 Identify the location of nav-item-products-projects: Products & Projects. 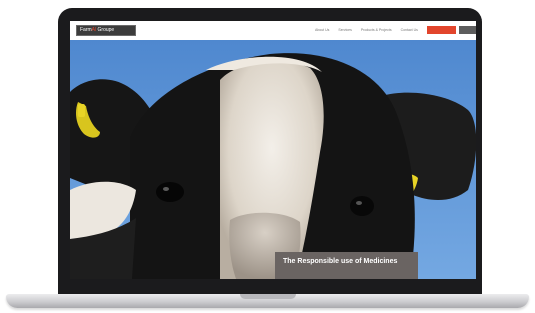
(376, 30).